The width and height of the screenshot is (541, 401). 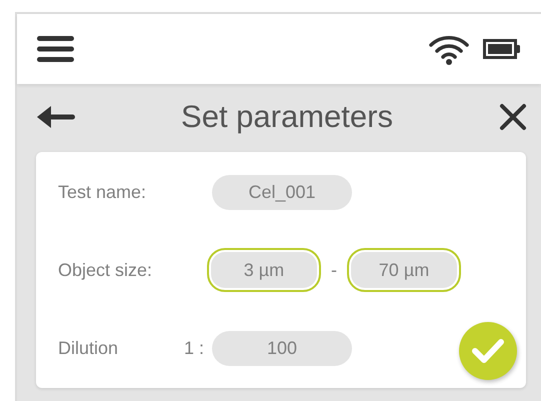 What do you see at coordinates (502, 49) in the screenshot?
I see `battery-icon` at bounding box center [502, 49].